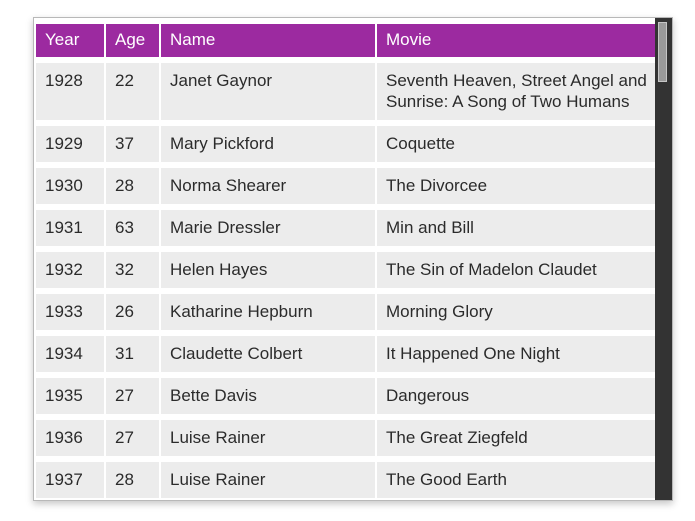  I want to click on cell-age: 32, so click(132, 270).